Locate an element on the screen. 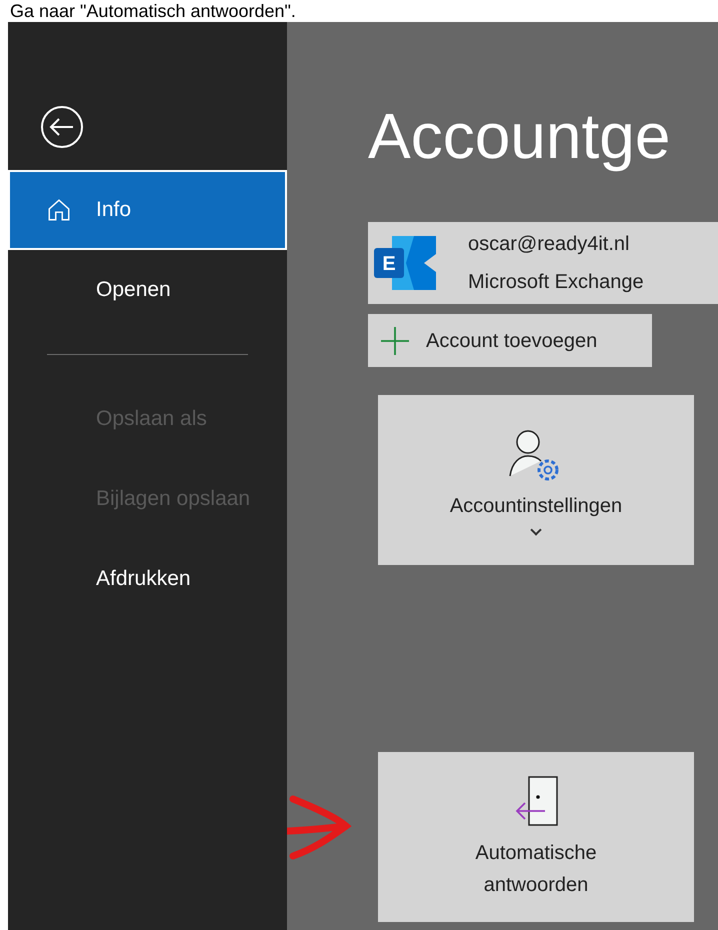 This screenshot has width=718, height=930. tile-label: Automatische antwoorden is located at coordinates (536, 869).